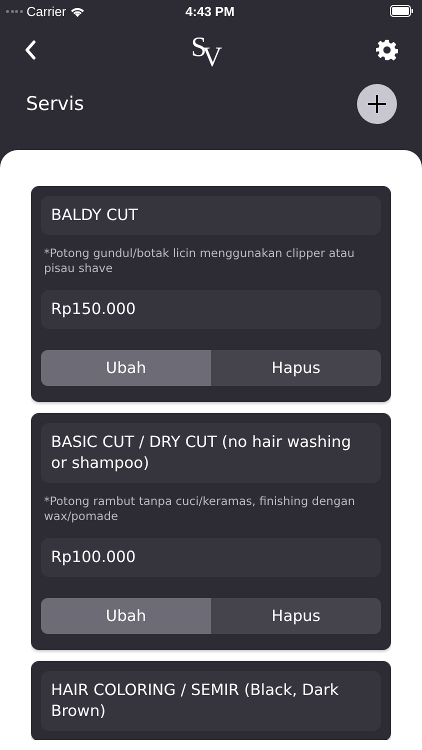  What do you see at coordinates (199, 261) in the screenshot?
I see `service-description: *Potong gundul/botak licin menggunakan clipper atau pisau shave` at bounding box center [199, 261].